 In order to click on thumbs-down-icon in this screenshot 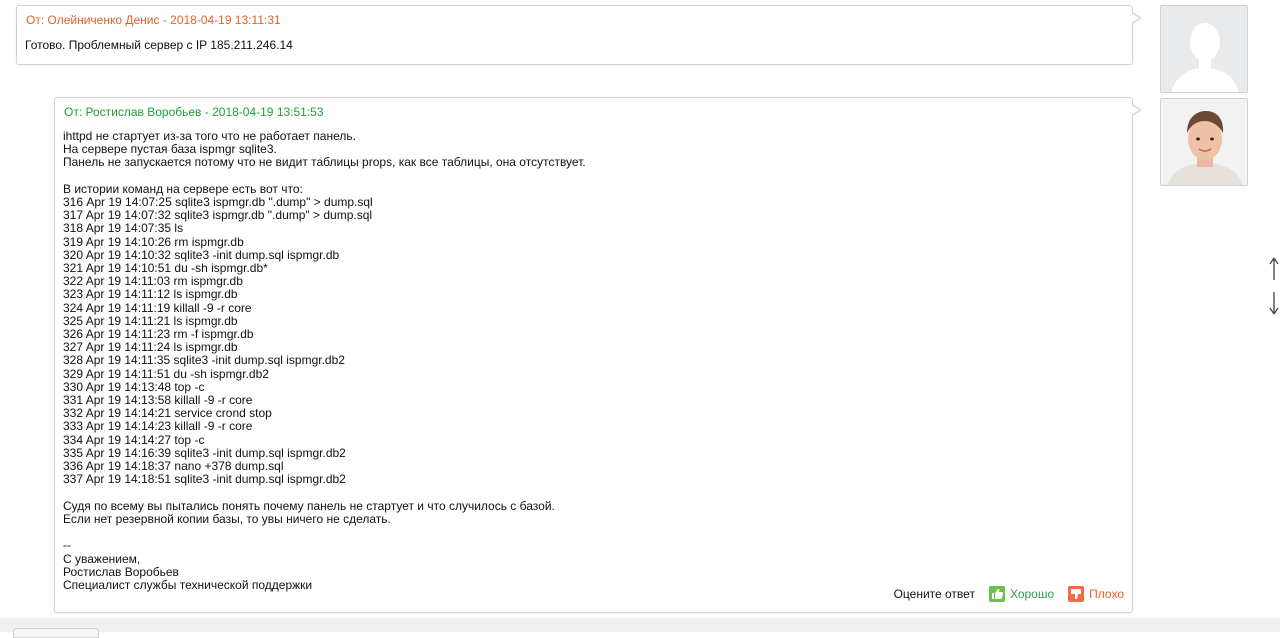, I will do `click(1076, 594)`.